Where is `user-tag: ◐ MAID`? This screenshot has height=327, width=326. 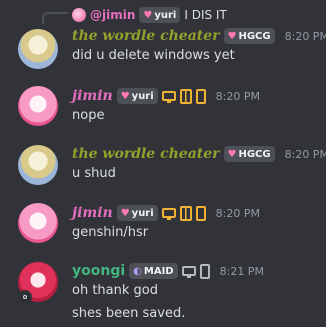 user-tag: ◐ MAID is located at coordinates (153, 271).